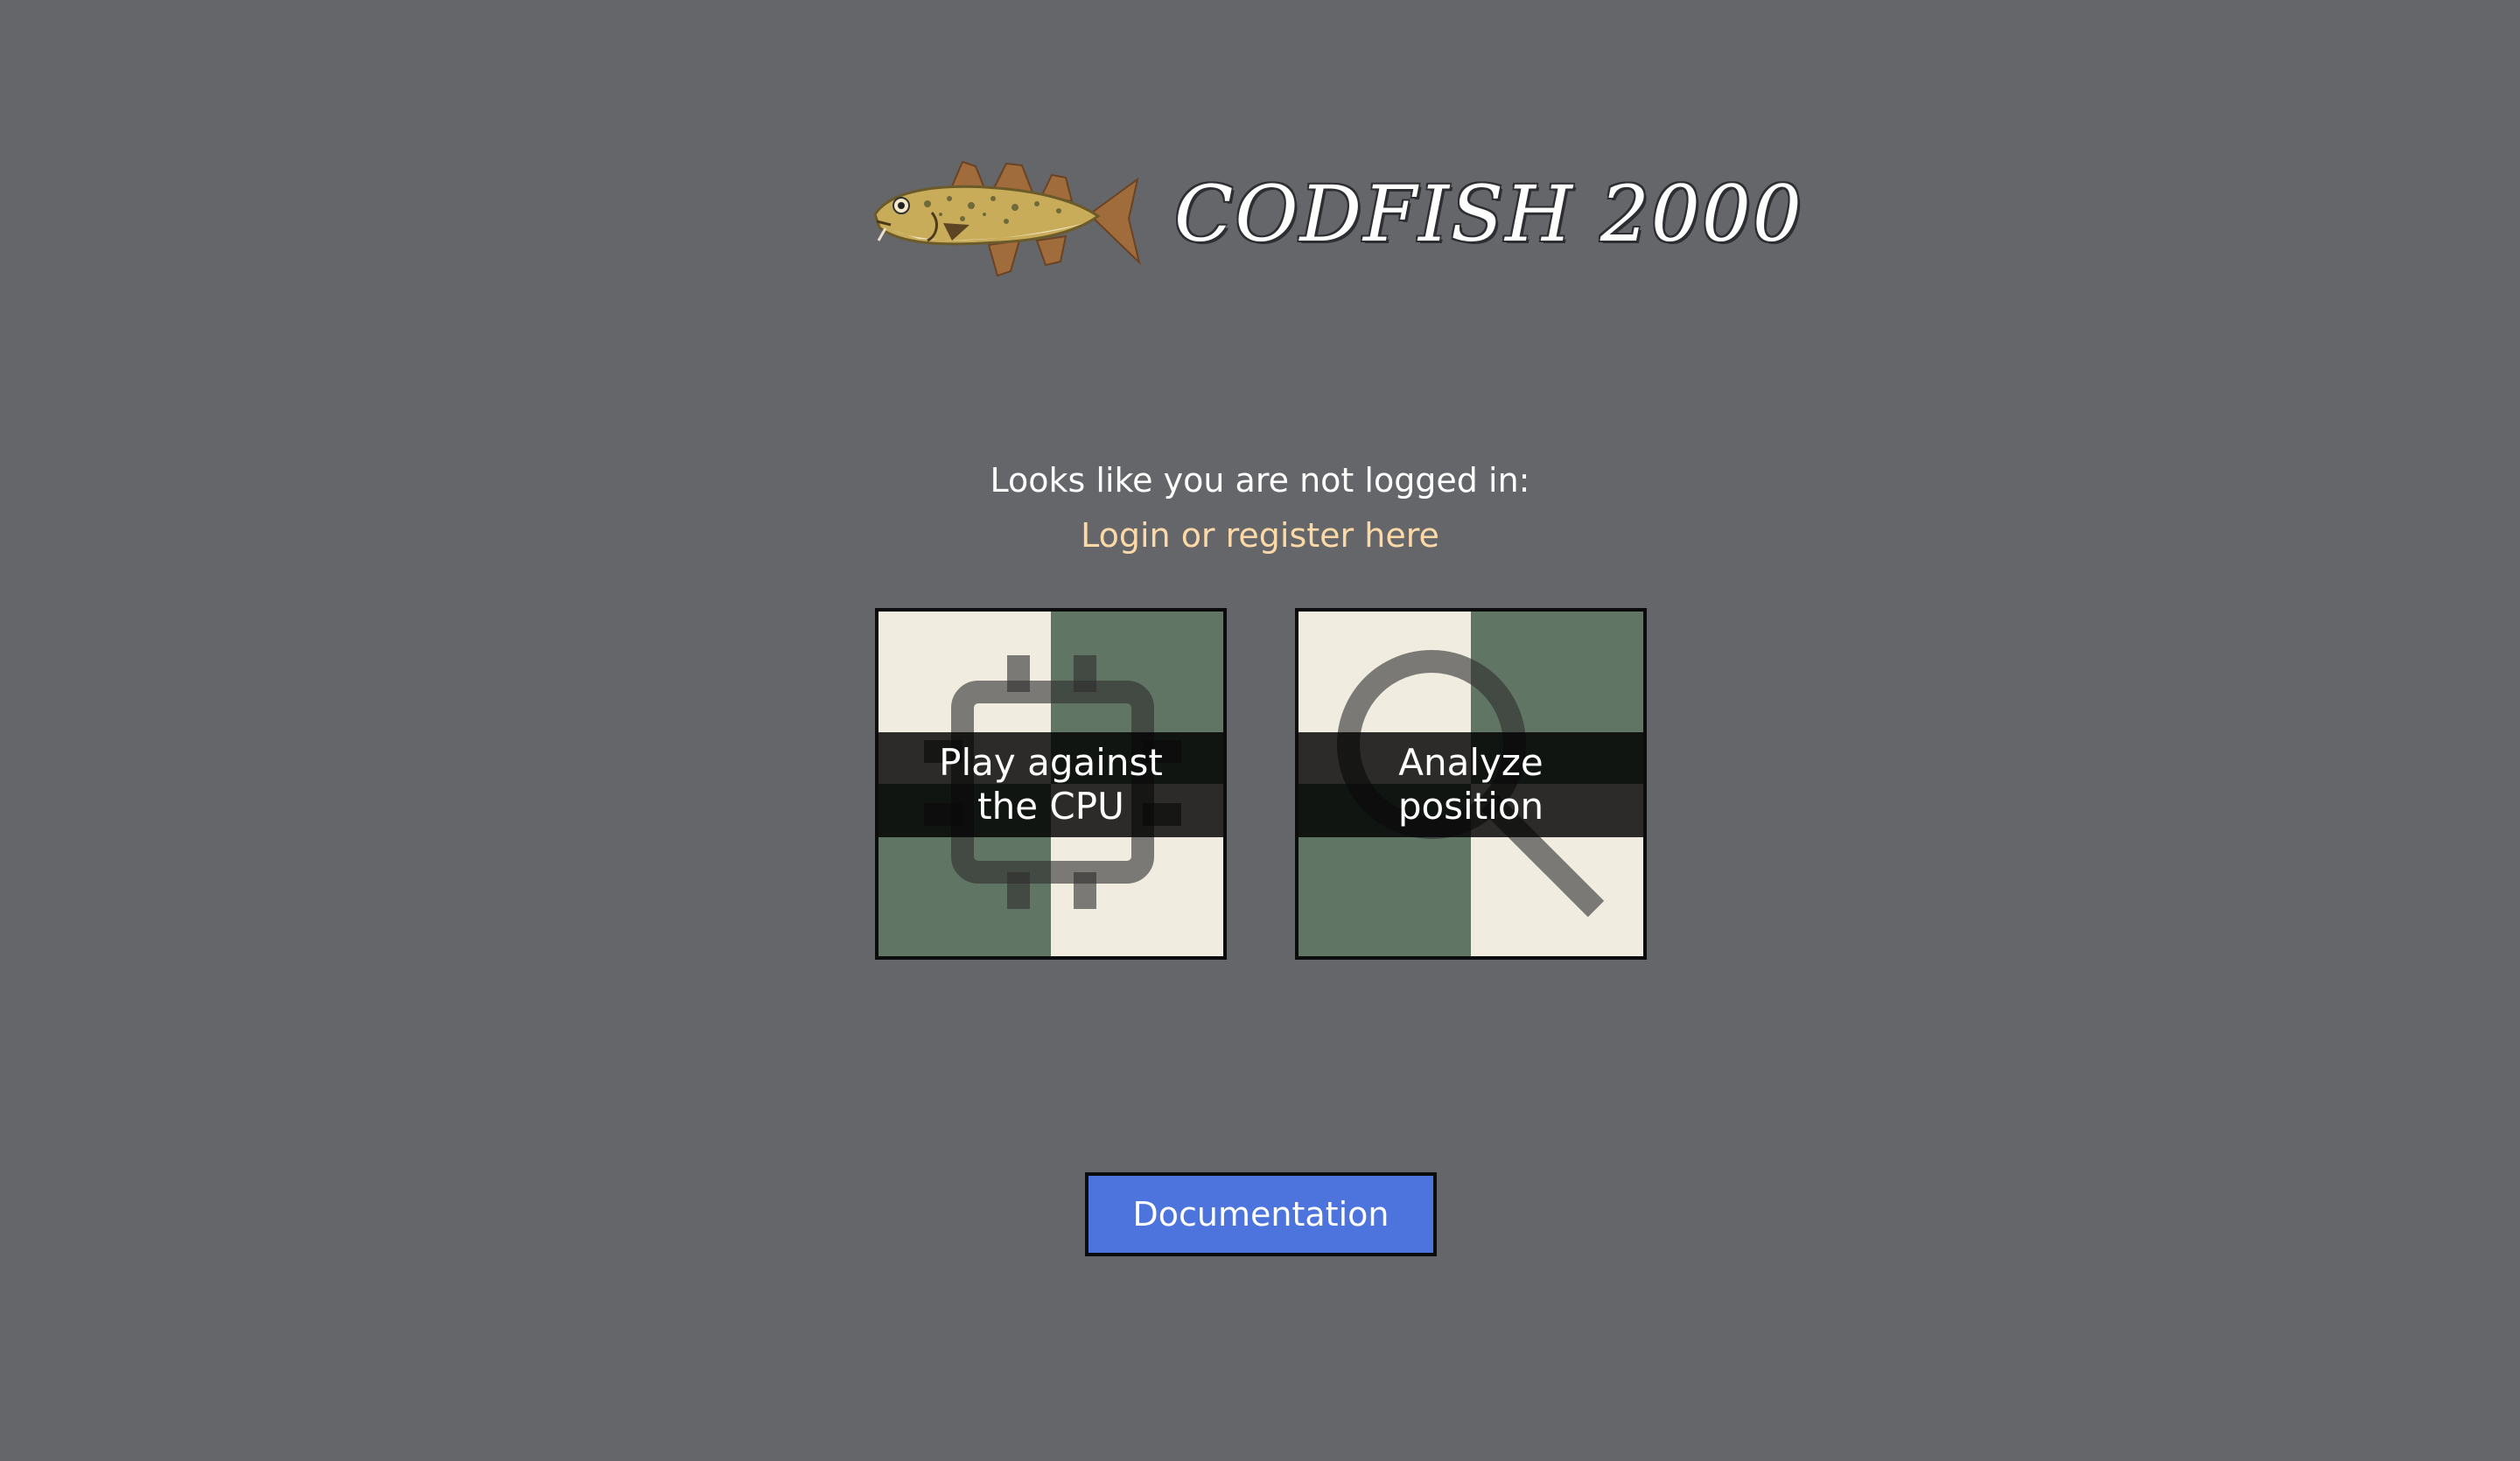 This screenshot has width=2520, height=1461. I want to click on login-notice: Looks like you are not logged in:, so click(1260, 481).